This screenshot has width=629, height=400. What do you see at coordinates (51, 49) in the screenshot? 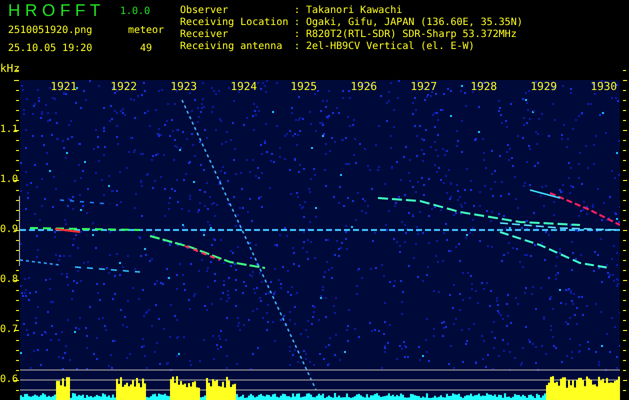
I see `date-time: 25.10.05 19:20` at bounding box center [51, 49].